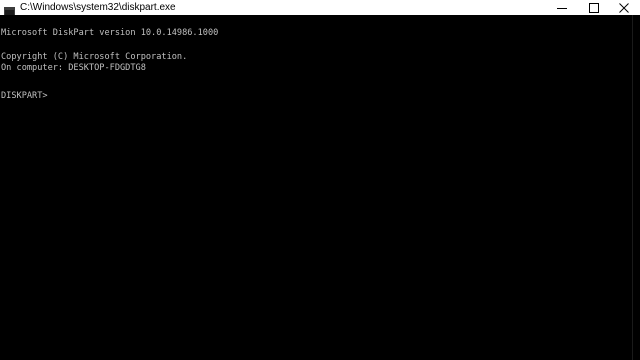  What do you see at coordinates (320, 8) in the screenshot?
I see `title-bar: C:\Windows\system32\diskpart.exe` at bounding box center [320, 8].